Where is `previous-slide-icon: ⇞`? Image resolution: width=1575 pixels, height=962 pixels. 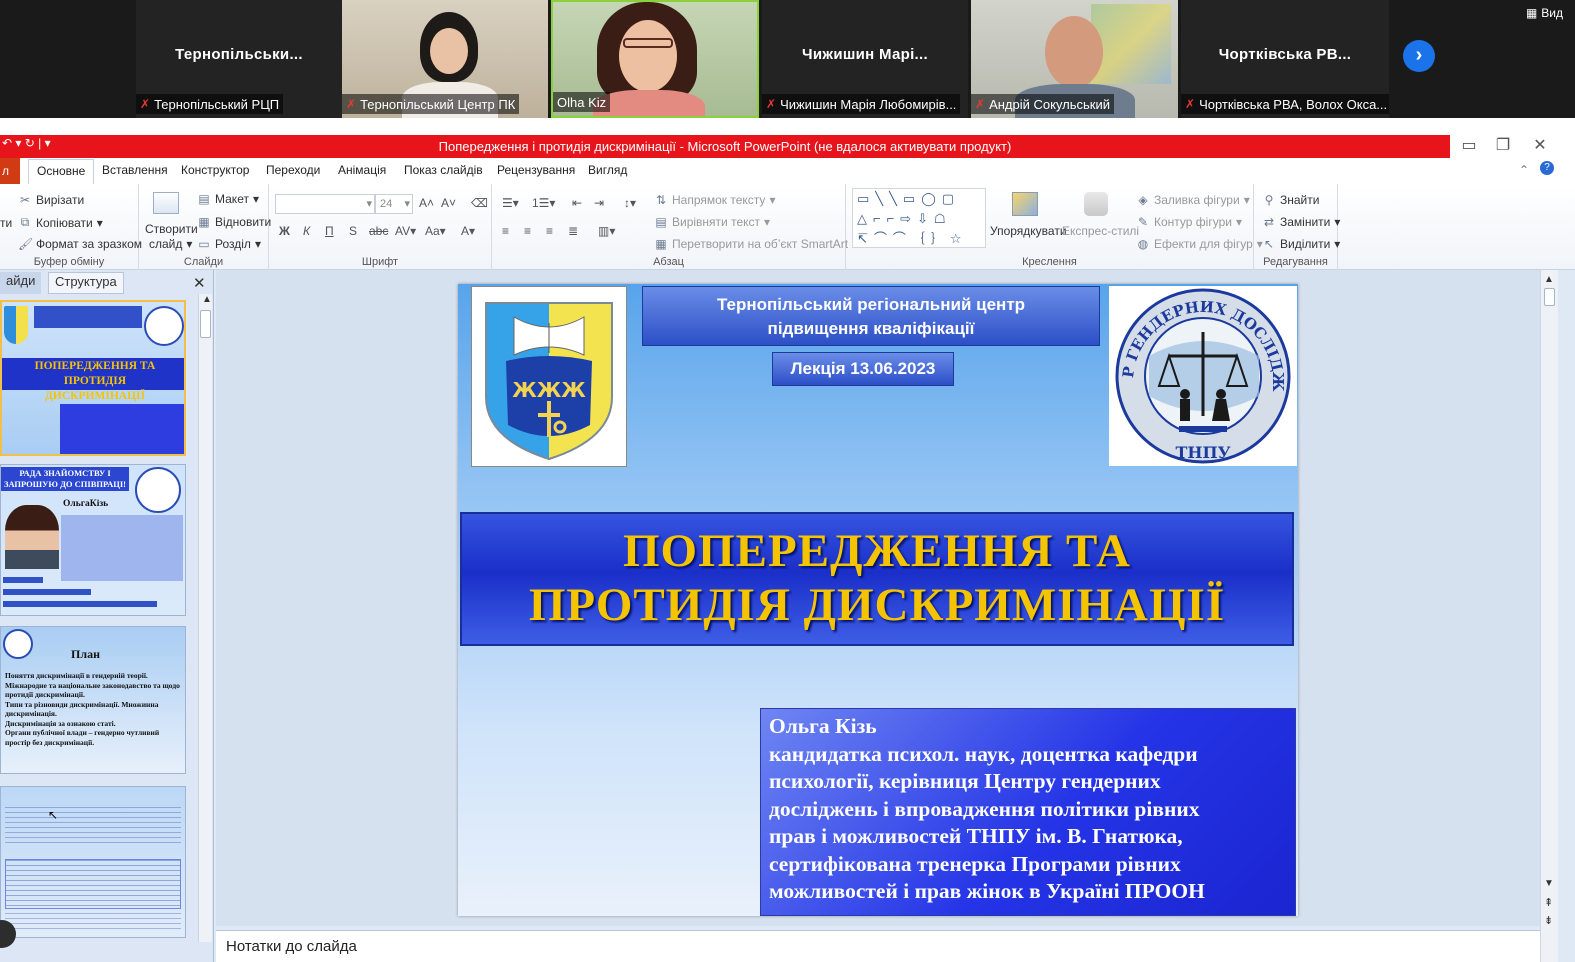 previous-slide-icon: ⇞ is located at coordinates (1548, 902).